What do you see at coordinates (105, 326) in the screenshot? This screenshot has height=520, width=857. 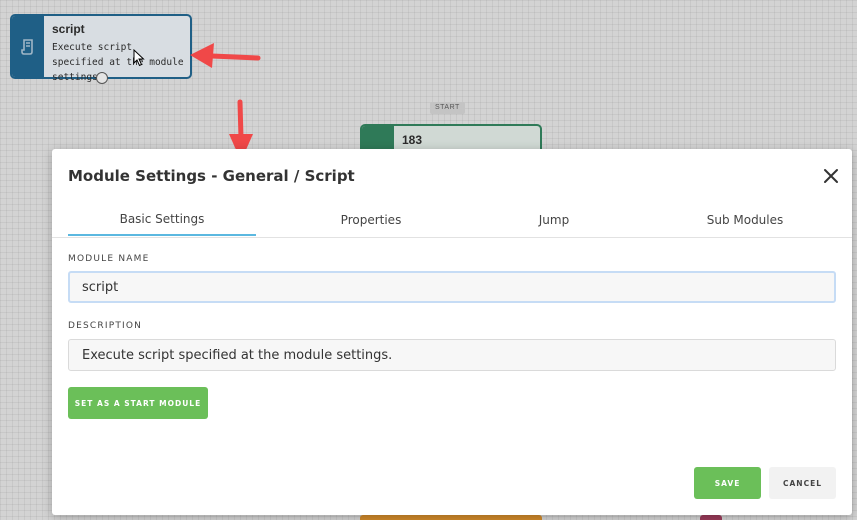 I see `description-label: DESCRIPTION` at bounding box center [105, 326].